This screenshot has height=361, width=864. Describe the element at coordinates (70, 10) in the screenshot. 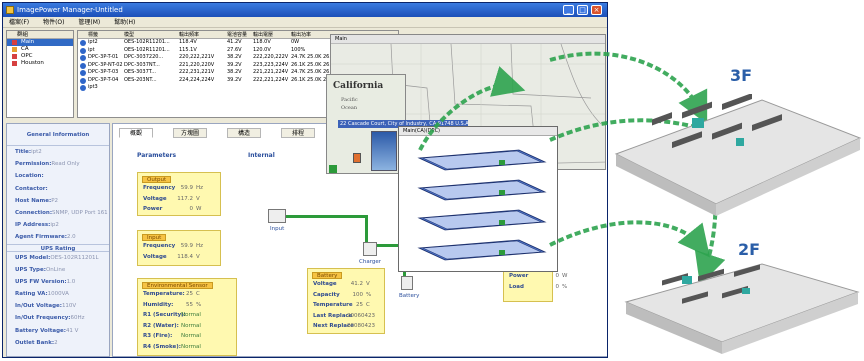

I see `window-title: ImagePower Manager-Untitled` at that location.